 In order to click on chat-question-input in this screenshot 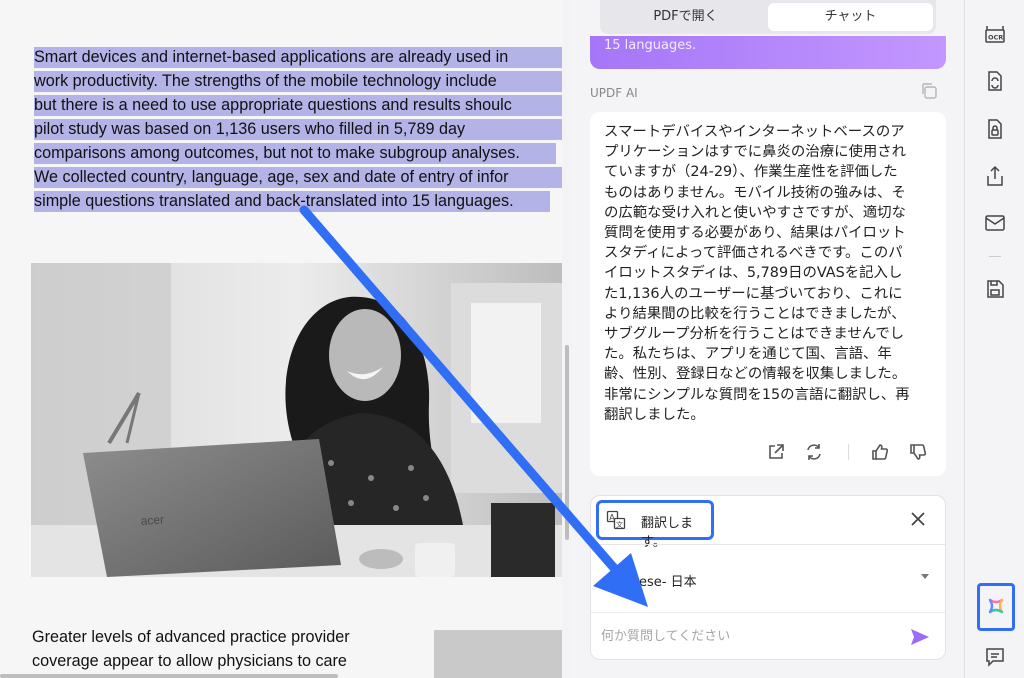, I will do `click(751, 636)`.